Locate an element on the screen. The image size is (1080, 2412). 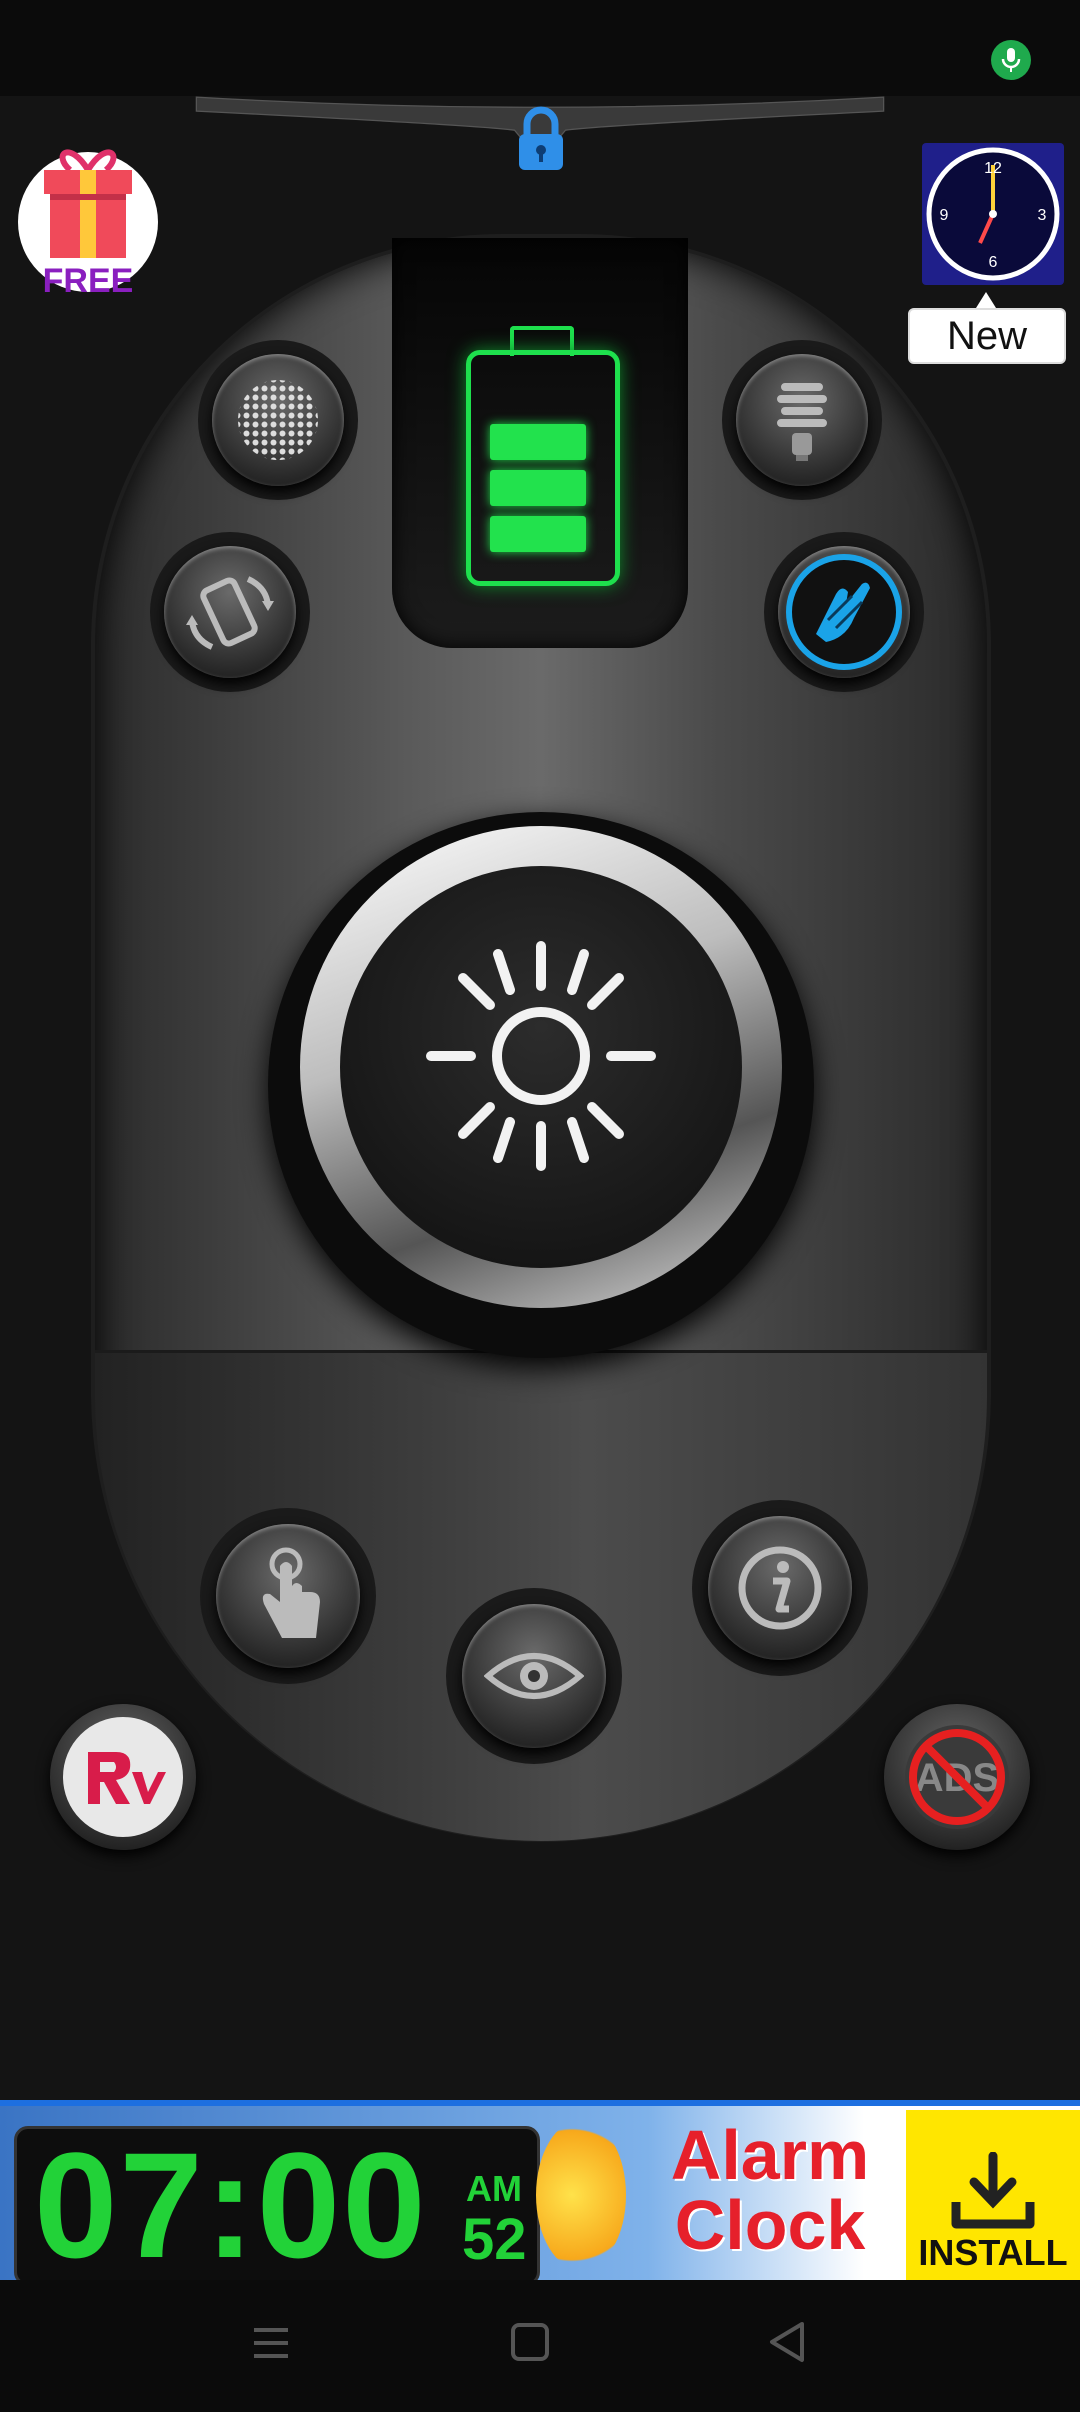
download-icon is located at coordinates (993, 2190).